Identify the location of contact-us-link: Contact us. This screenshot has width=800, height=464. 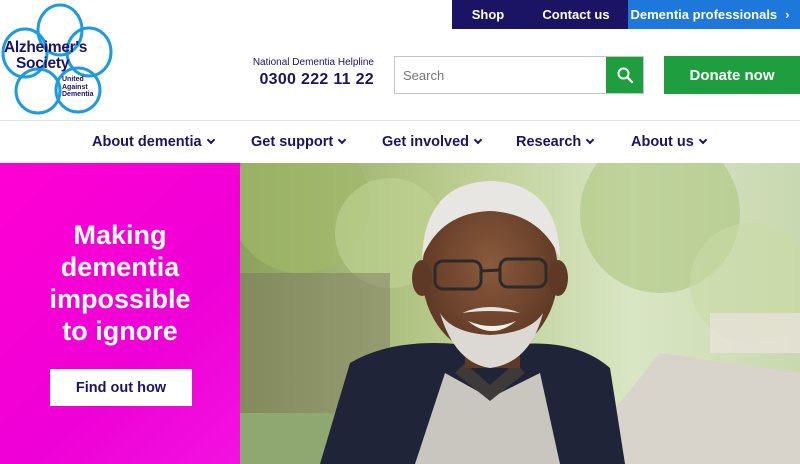
(576, 14).